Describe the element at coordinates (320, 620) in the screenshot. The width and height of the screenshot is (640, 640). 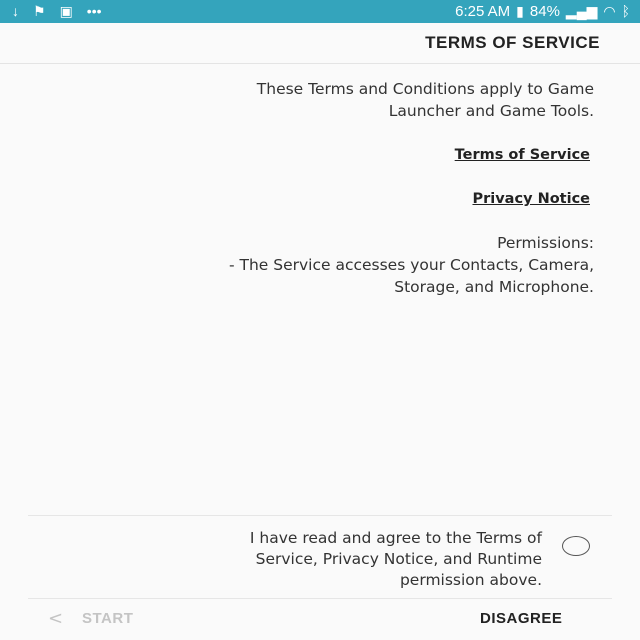
I see `bottom-bar: DISAGREE START <` at that location.